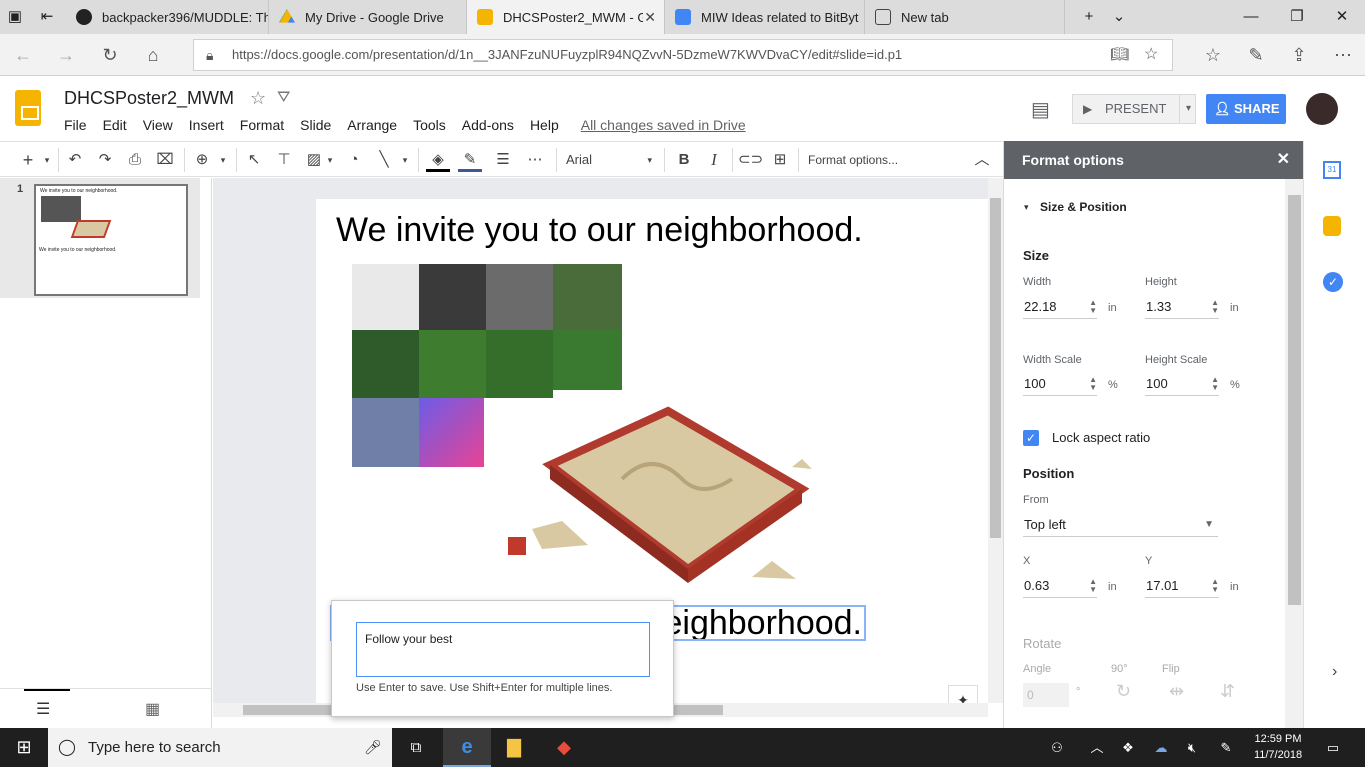  What do you see at coordinates (1134, 109) in the screenshot?
I see `present-button: ▶ PRESENT ▾` at bounding box center [1134, 109].